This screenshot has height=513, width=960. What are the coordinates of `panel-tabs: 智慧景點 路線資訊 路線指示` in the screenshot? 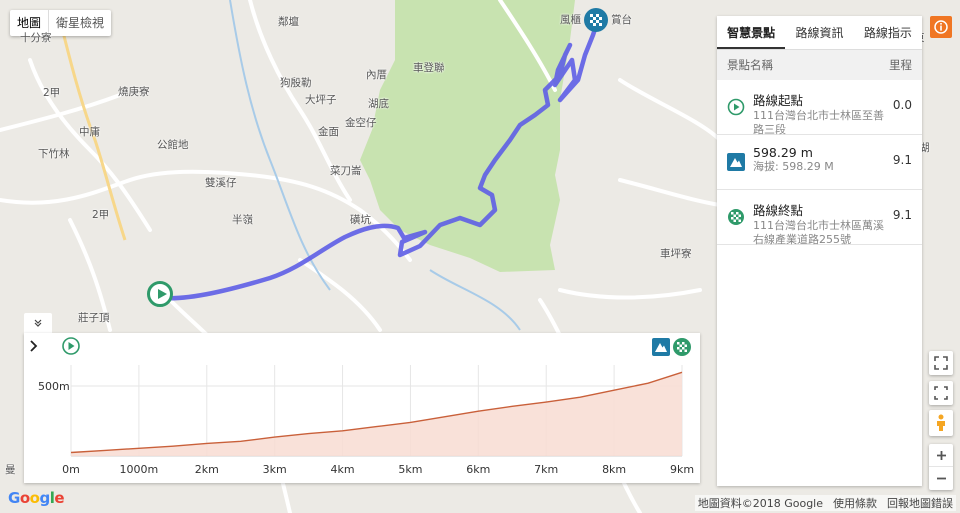 It's located at (819, 33).